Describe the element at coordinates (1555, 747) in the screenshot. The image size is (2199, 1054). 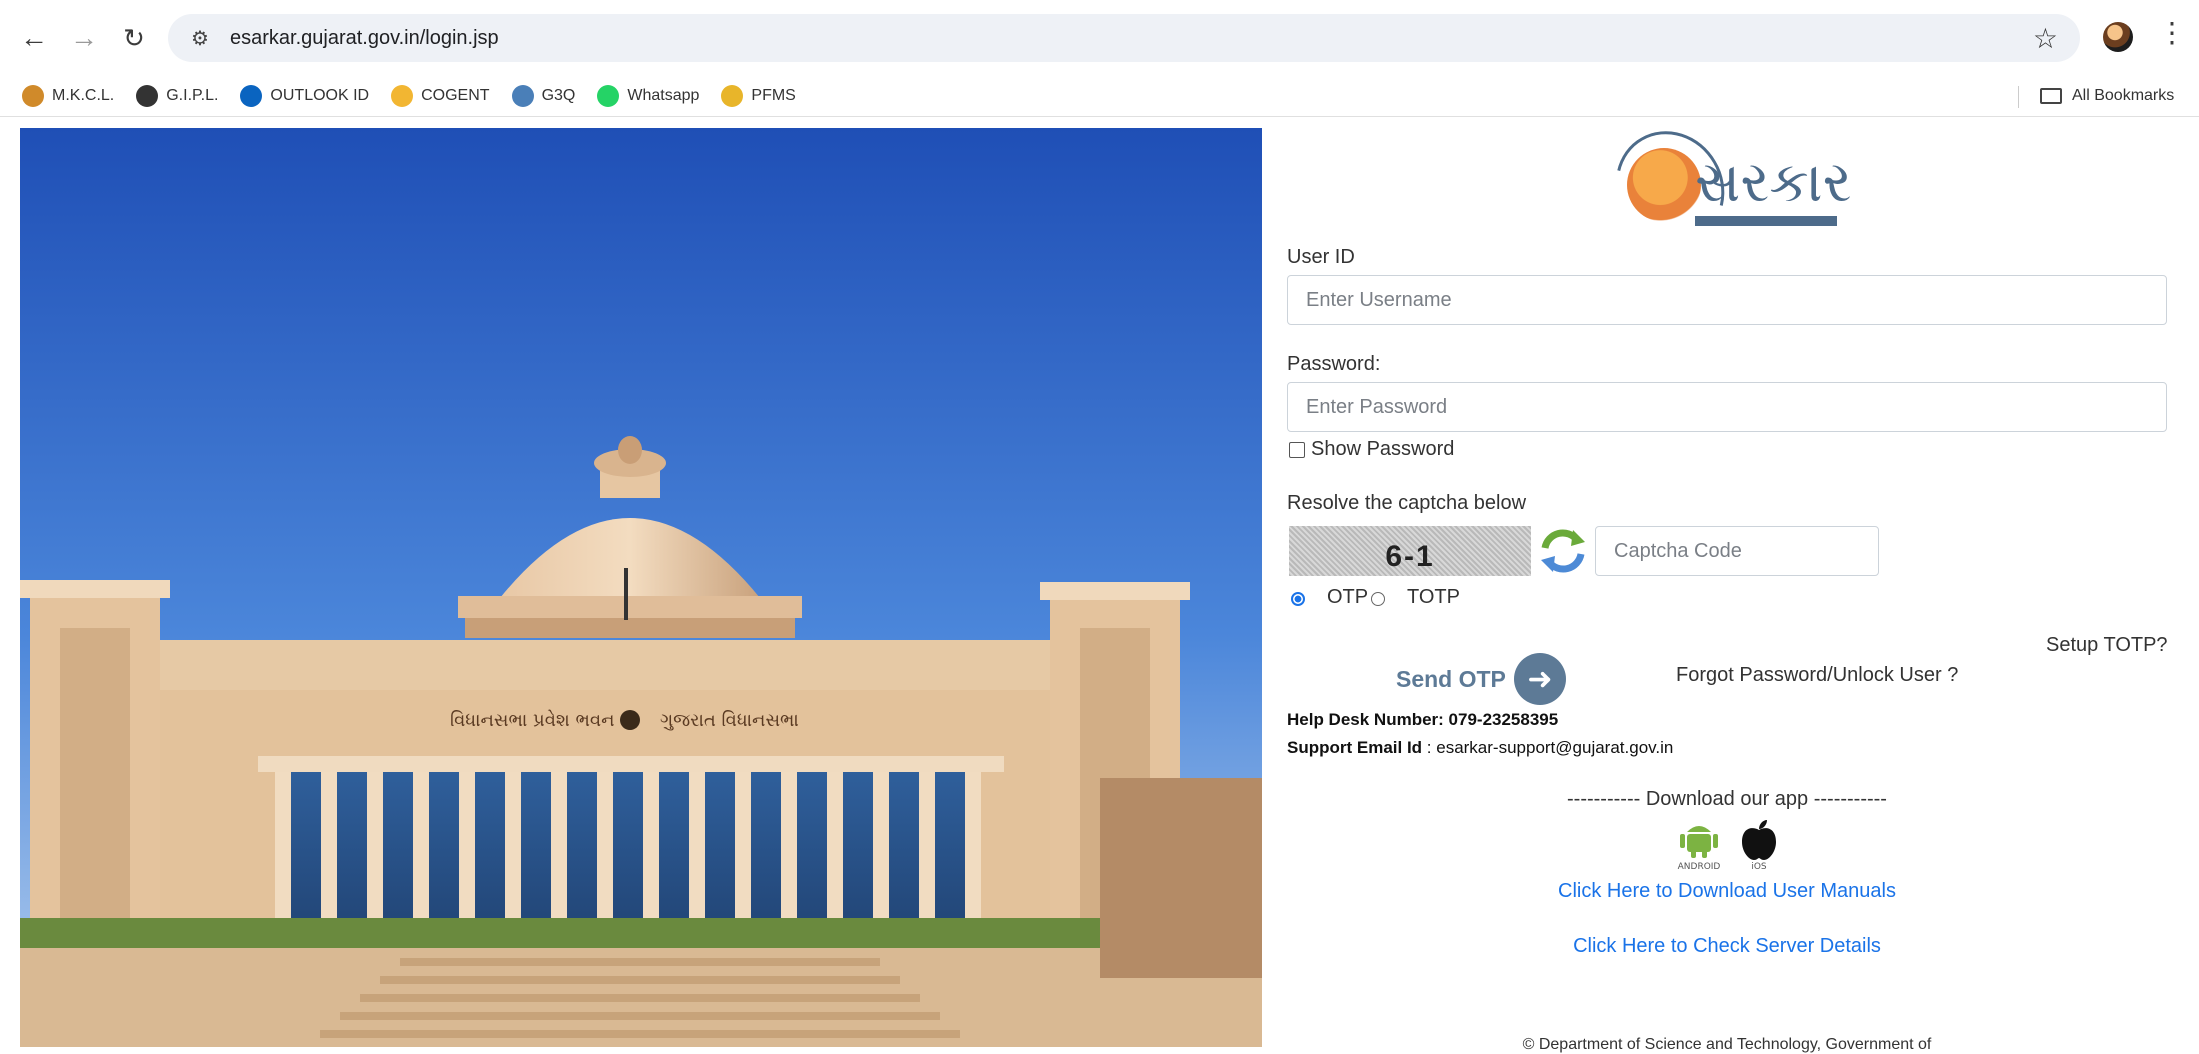
I see `support-email-value: esarkar-support@gujarat.gov.in` at that location.